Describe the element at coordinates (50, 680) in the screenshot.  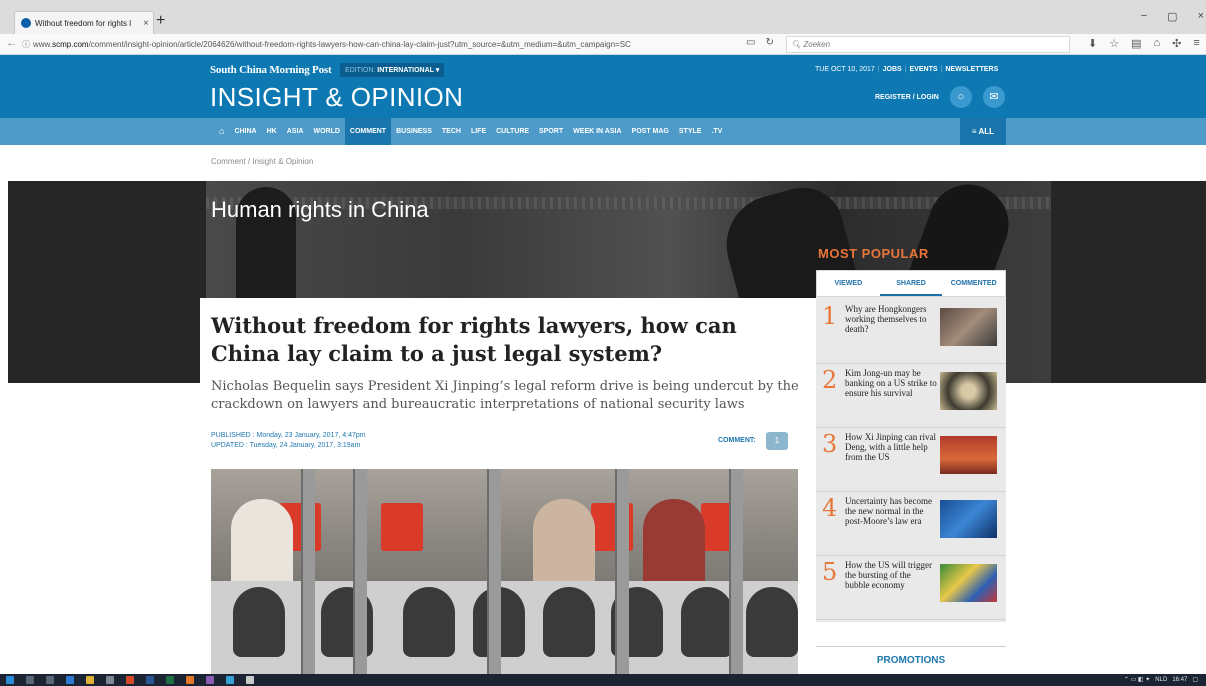
I see `task-view-icon` at that location.